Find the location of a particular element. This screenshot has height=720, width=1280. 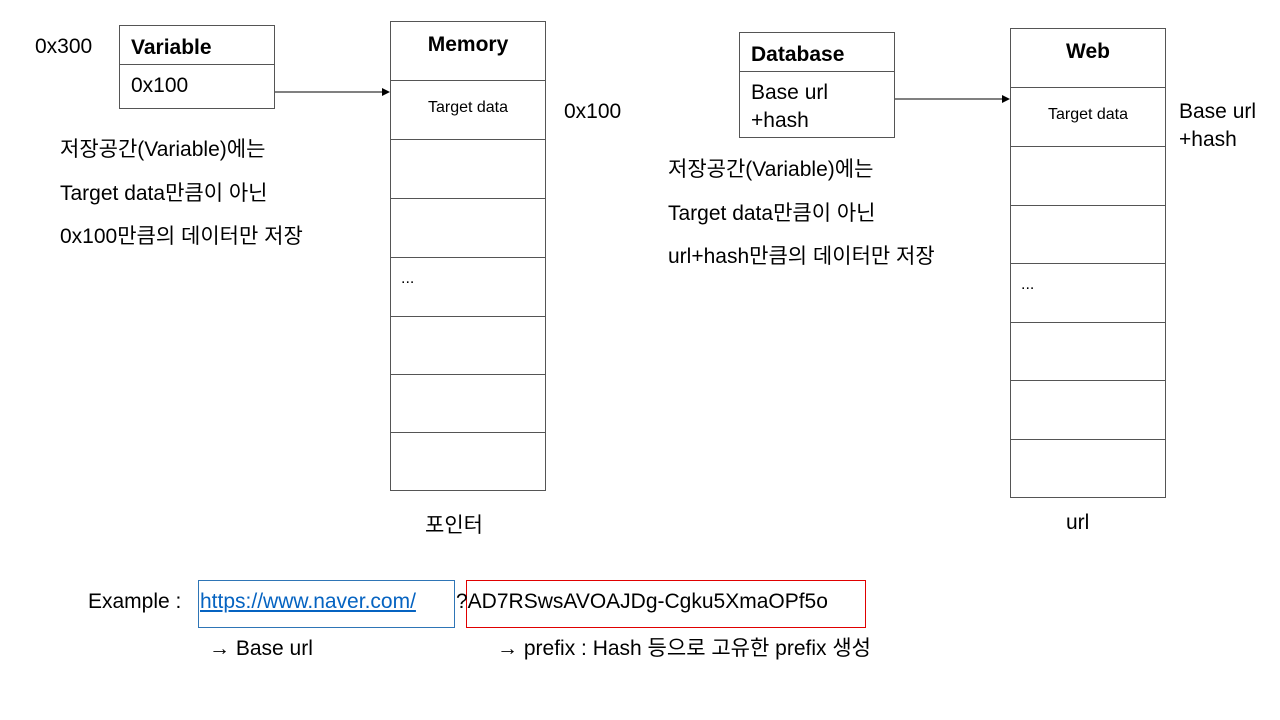

prefix-note: → prefix : Hash 등으로 고유한 prefix 생성 is located at coordinates (684, 648).